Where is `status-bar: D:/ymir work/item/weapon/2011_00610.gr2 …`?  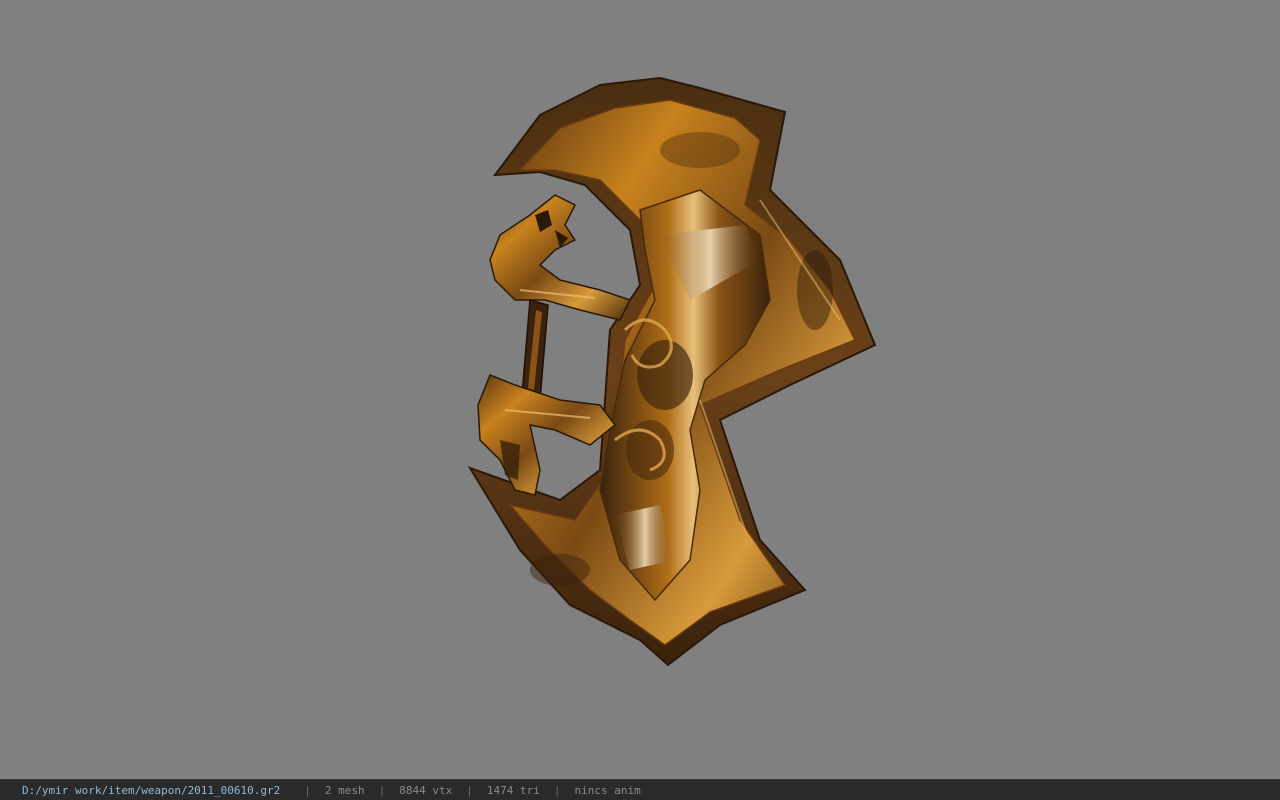
status-bar: D:/ymir work/item/weapon/2011_00610.gr2 … is located at coordinates (640, 789).